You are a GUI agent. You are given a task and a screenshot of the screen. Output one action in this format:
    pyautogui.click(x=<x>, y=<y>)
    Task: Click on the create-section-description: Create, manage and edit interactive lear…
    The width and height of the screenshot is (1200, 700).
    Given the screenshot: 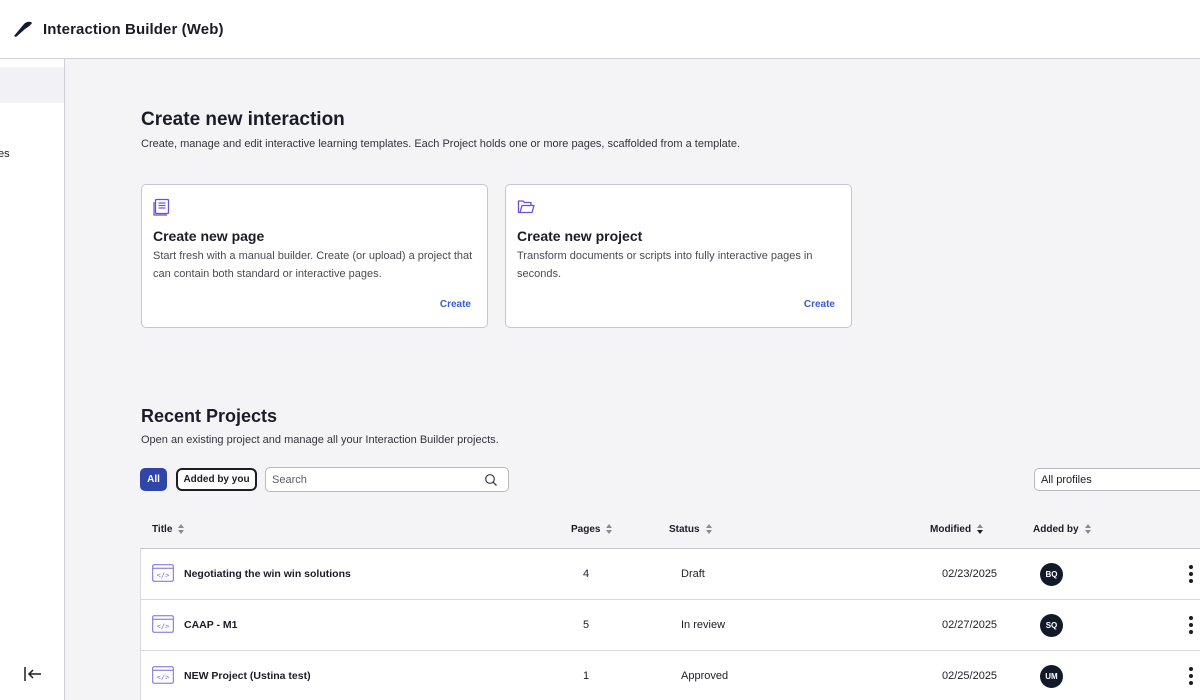 What is the action you would take?
    pyautogui.click(x=441, y=144)
    